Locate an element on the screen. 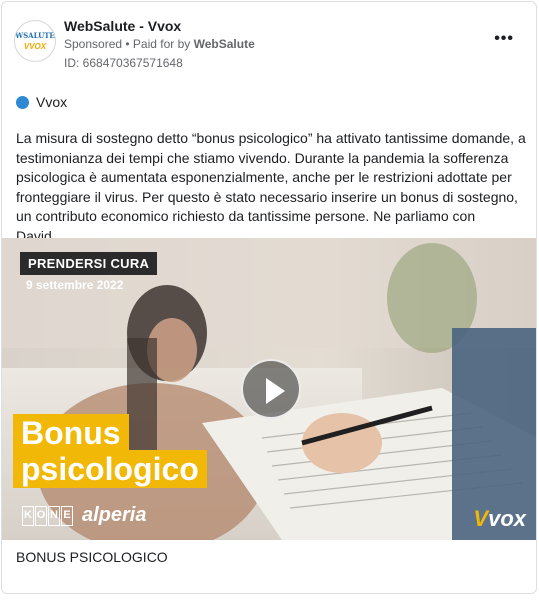  kone-logo: K O N E is located at coordinates (48, 516).